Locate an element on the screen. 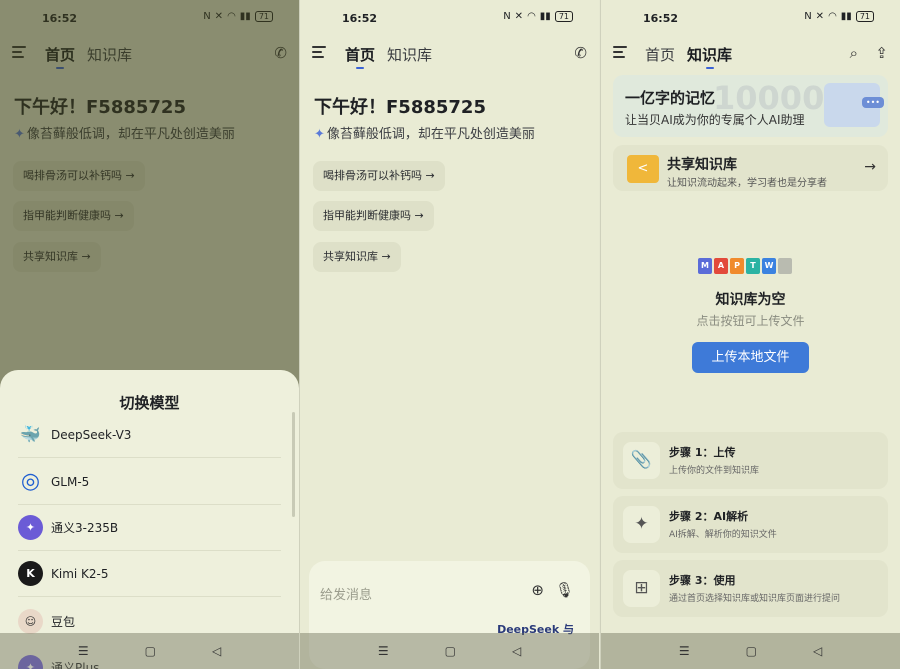 Image resolution: width=900 pixels, height=669 pixels. model-item-deepseek: 🐳 DeepSeek-V3 is located at coordinates (149, 435).